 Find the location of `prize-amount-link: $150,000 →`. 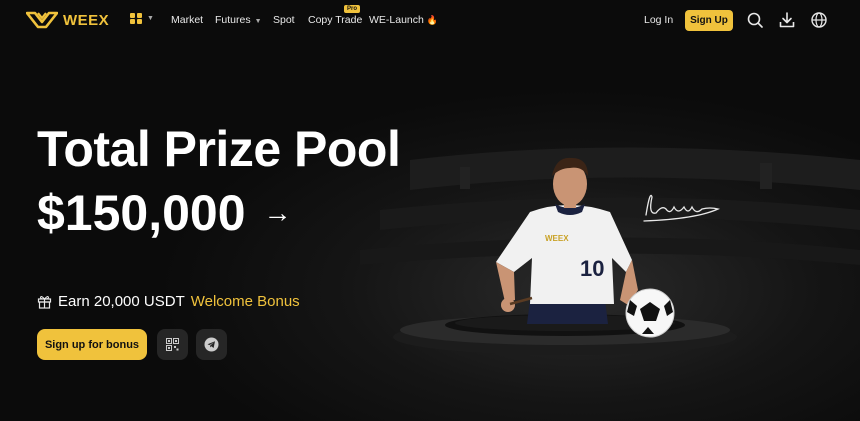

prize-amount-link: $150,000 → is located at coordinates (164, 213).